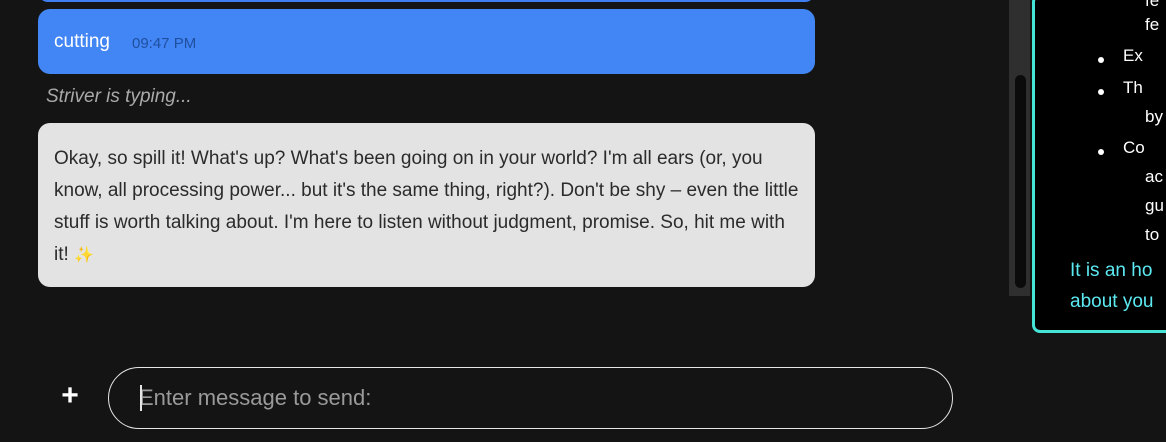 The height and width of the screenshot is (442, 1166). What do you see at coordinates (1111, 270) in the screenshot?
I see `side-panel-cyan-line: It is an ho` at bounding box center [1111, 270].